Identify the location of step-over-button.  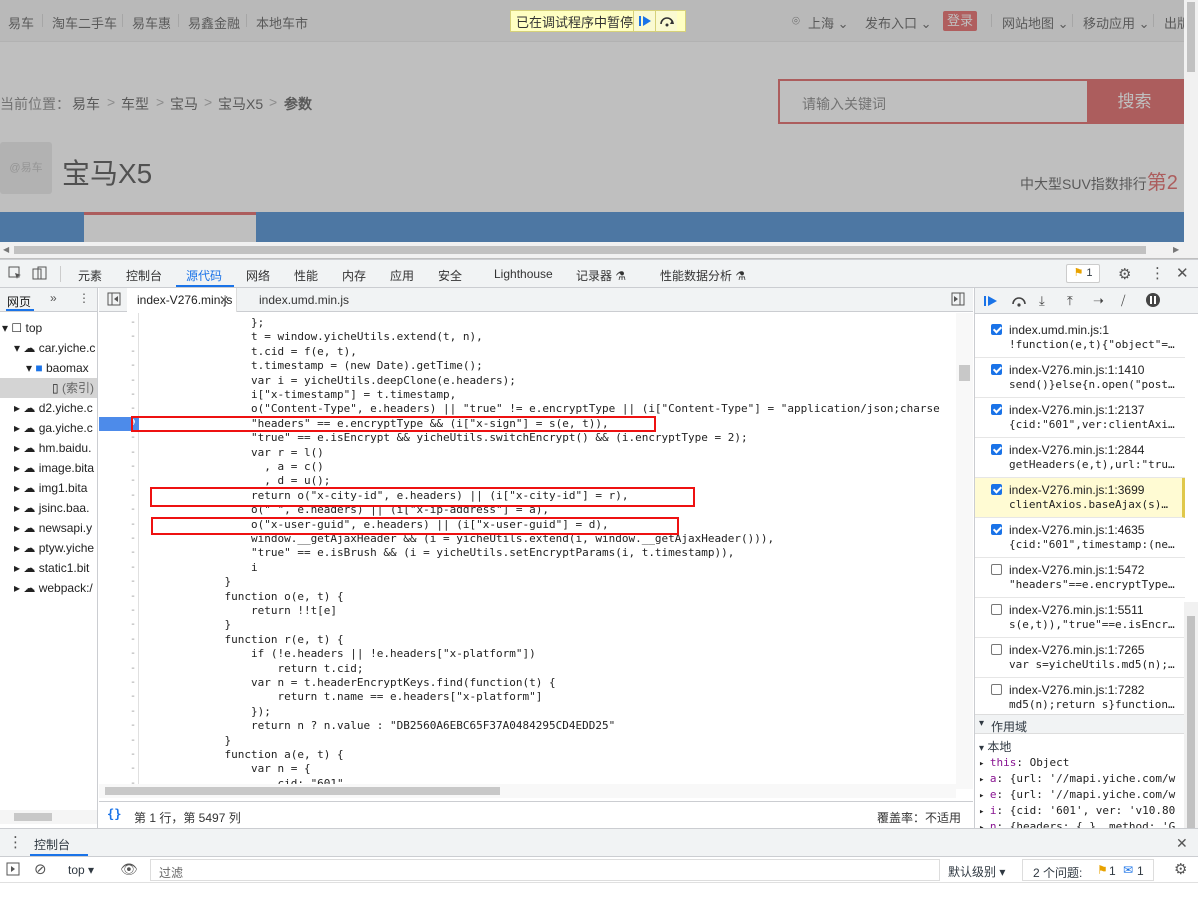
(666, 21).